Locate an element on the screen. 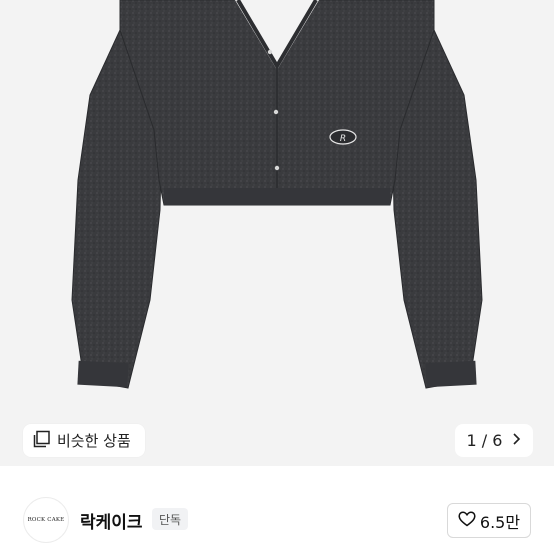  similar-products-label: 비슷한 상품 is located at coordinates (94, 441).